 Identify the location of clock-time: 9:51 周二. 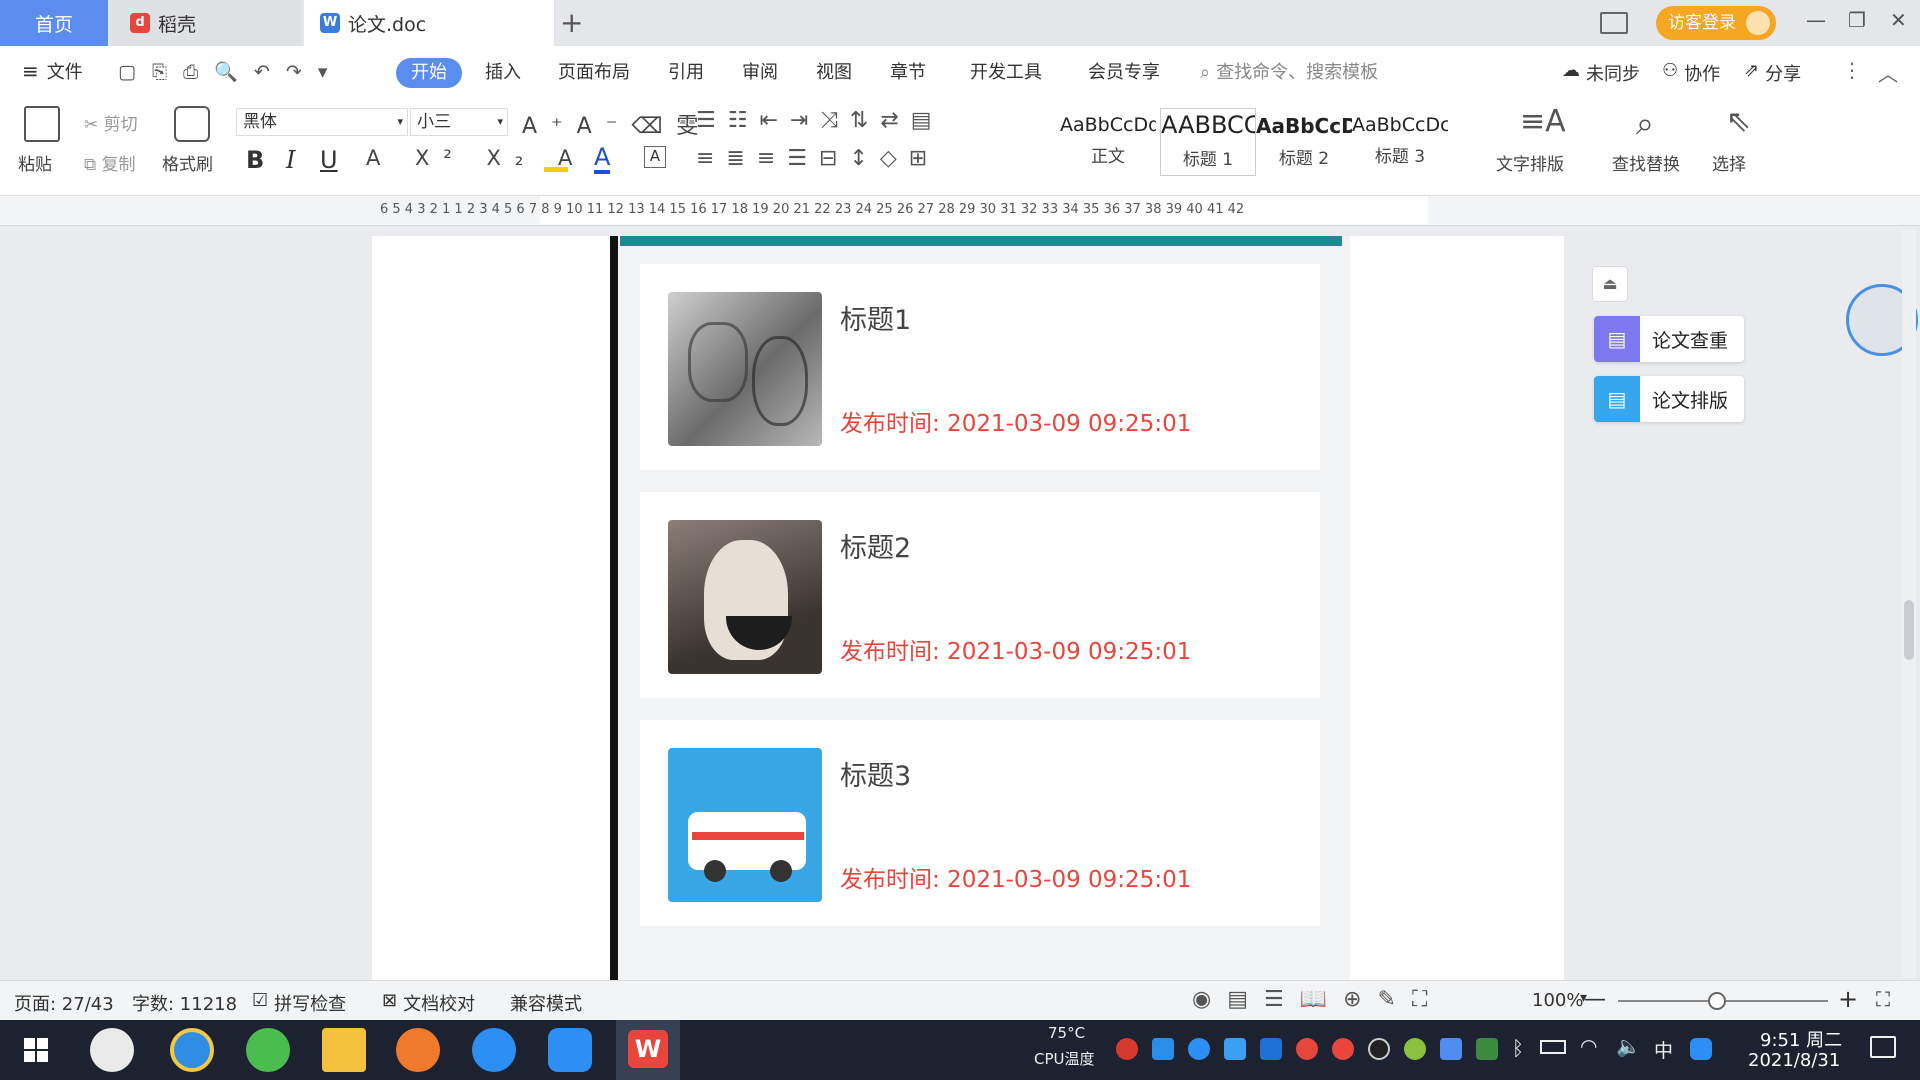
(1801, 1039).